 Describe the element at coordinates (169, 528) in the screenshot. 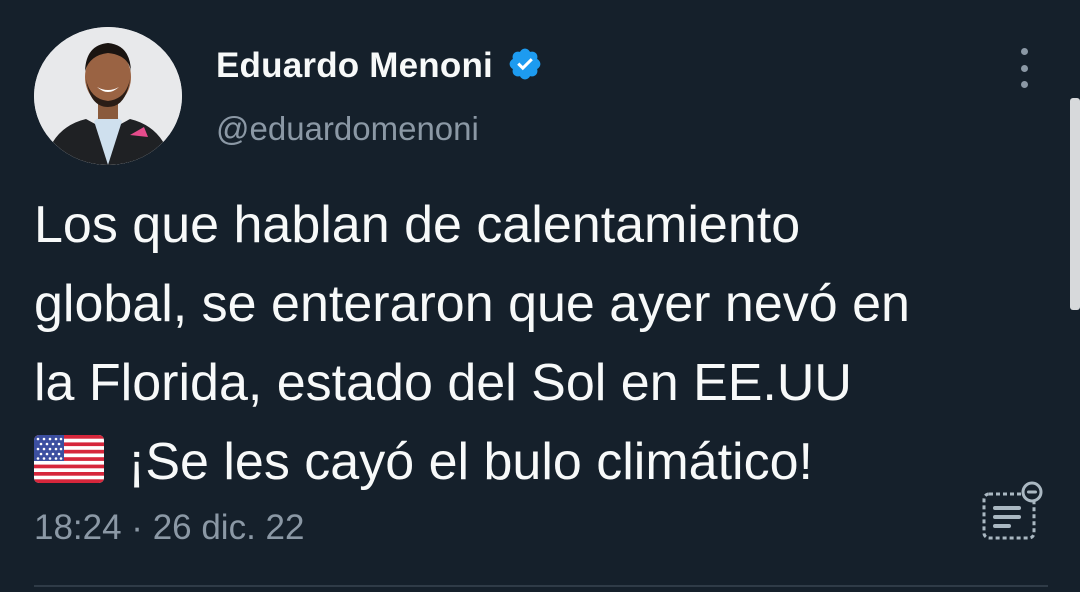

I see `tweet-timestamp: 18:24 · 26 dic. 22` at that location.